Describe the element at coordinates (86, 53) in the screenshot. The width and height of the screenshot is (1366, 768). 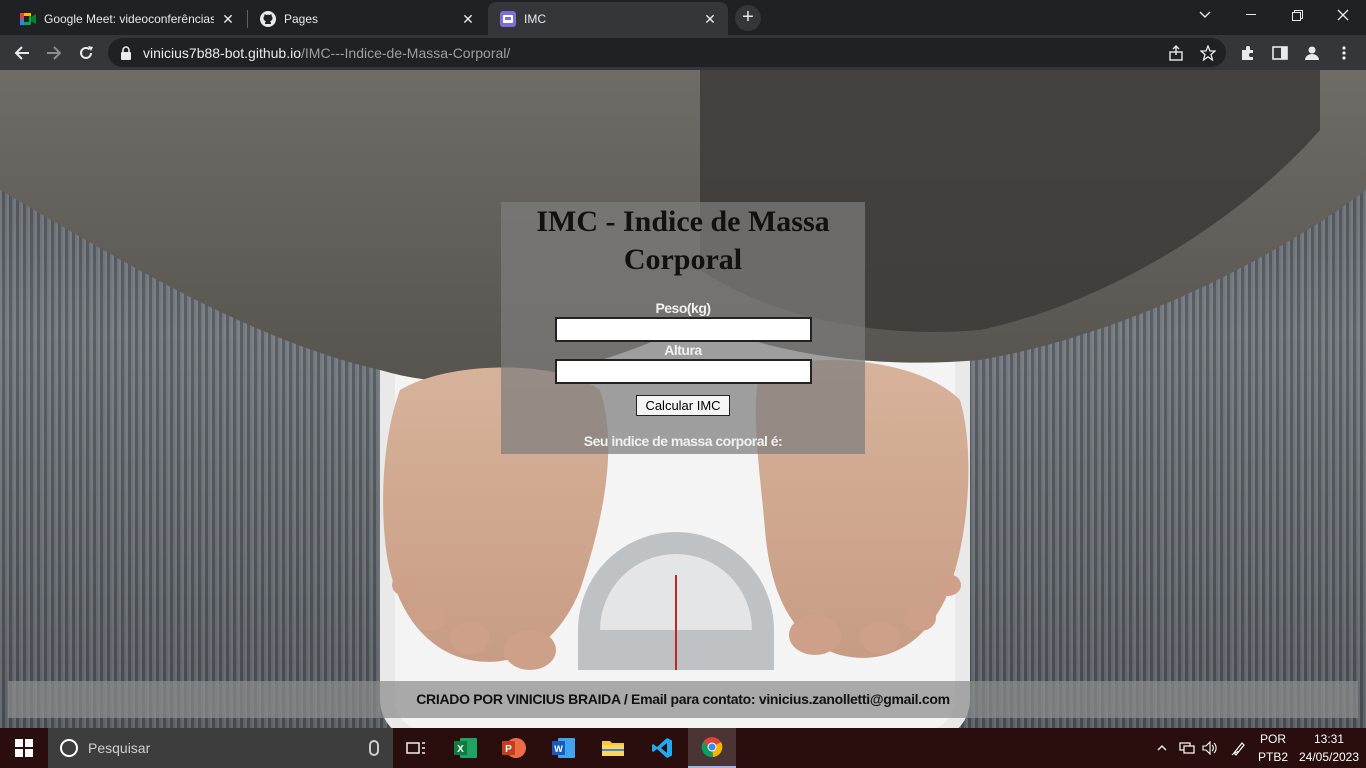
I see `reload-button` at that location.